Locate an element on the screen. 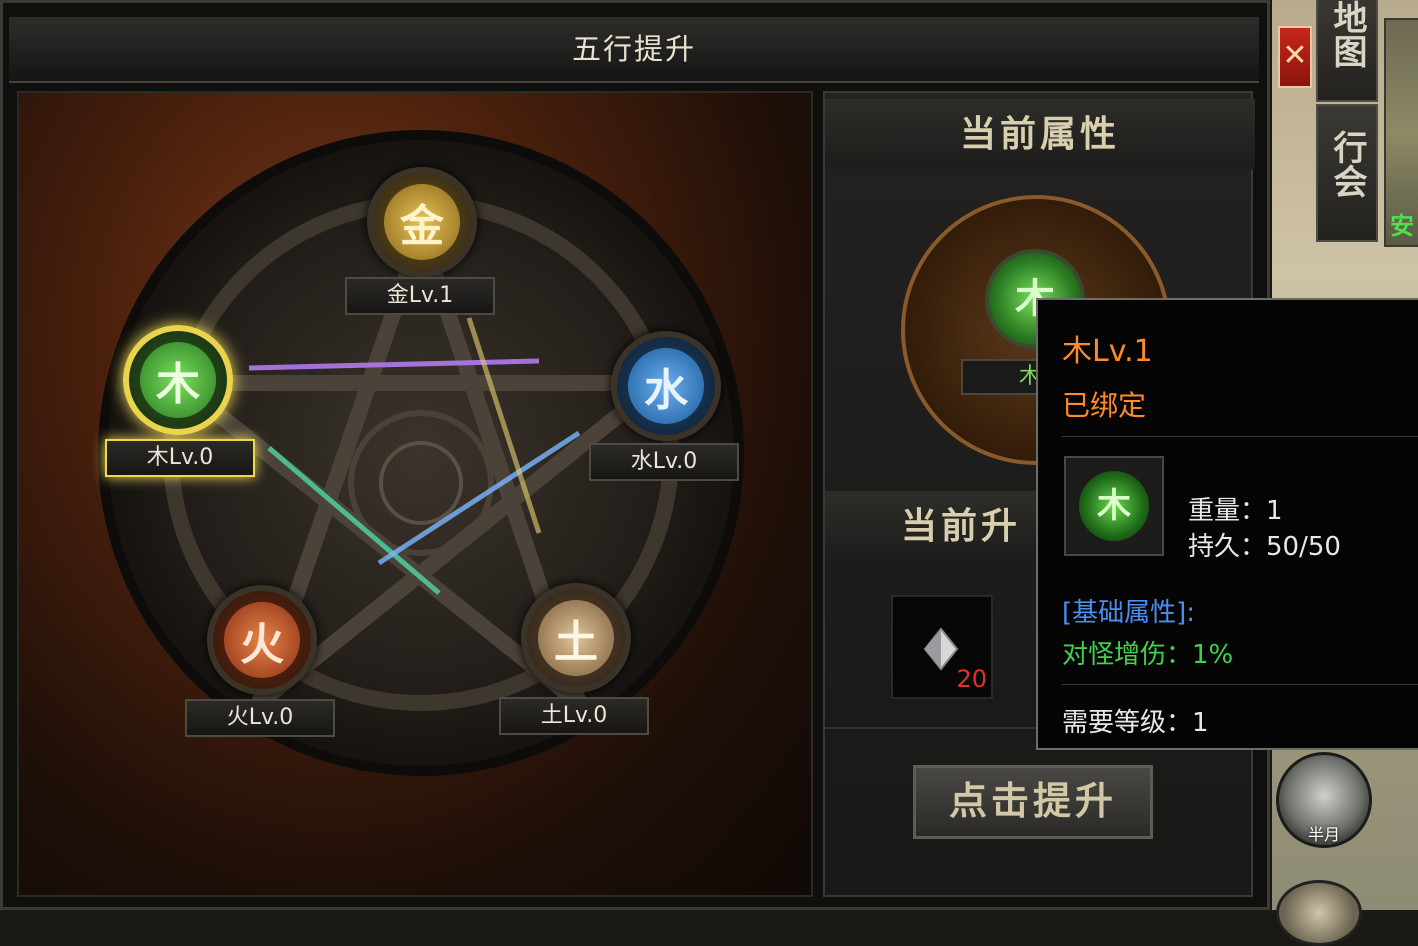  skill-label: 半月 is located at coordinates (1323, 834).